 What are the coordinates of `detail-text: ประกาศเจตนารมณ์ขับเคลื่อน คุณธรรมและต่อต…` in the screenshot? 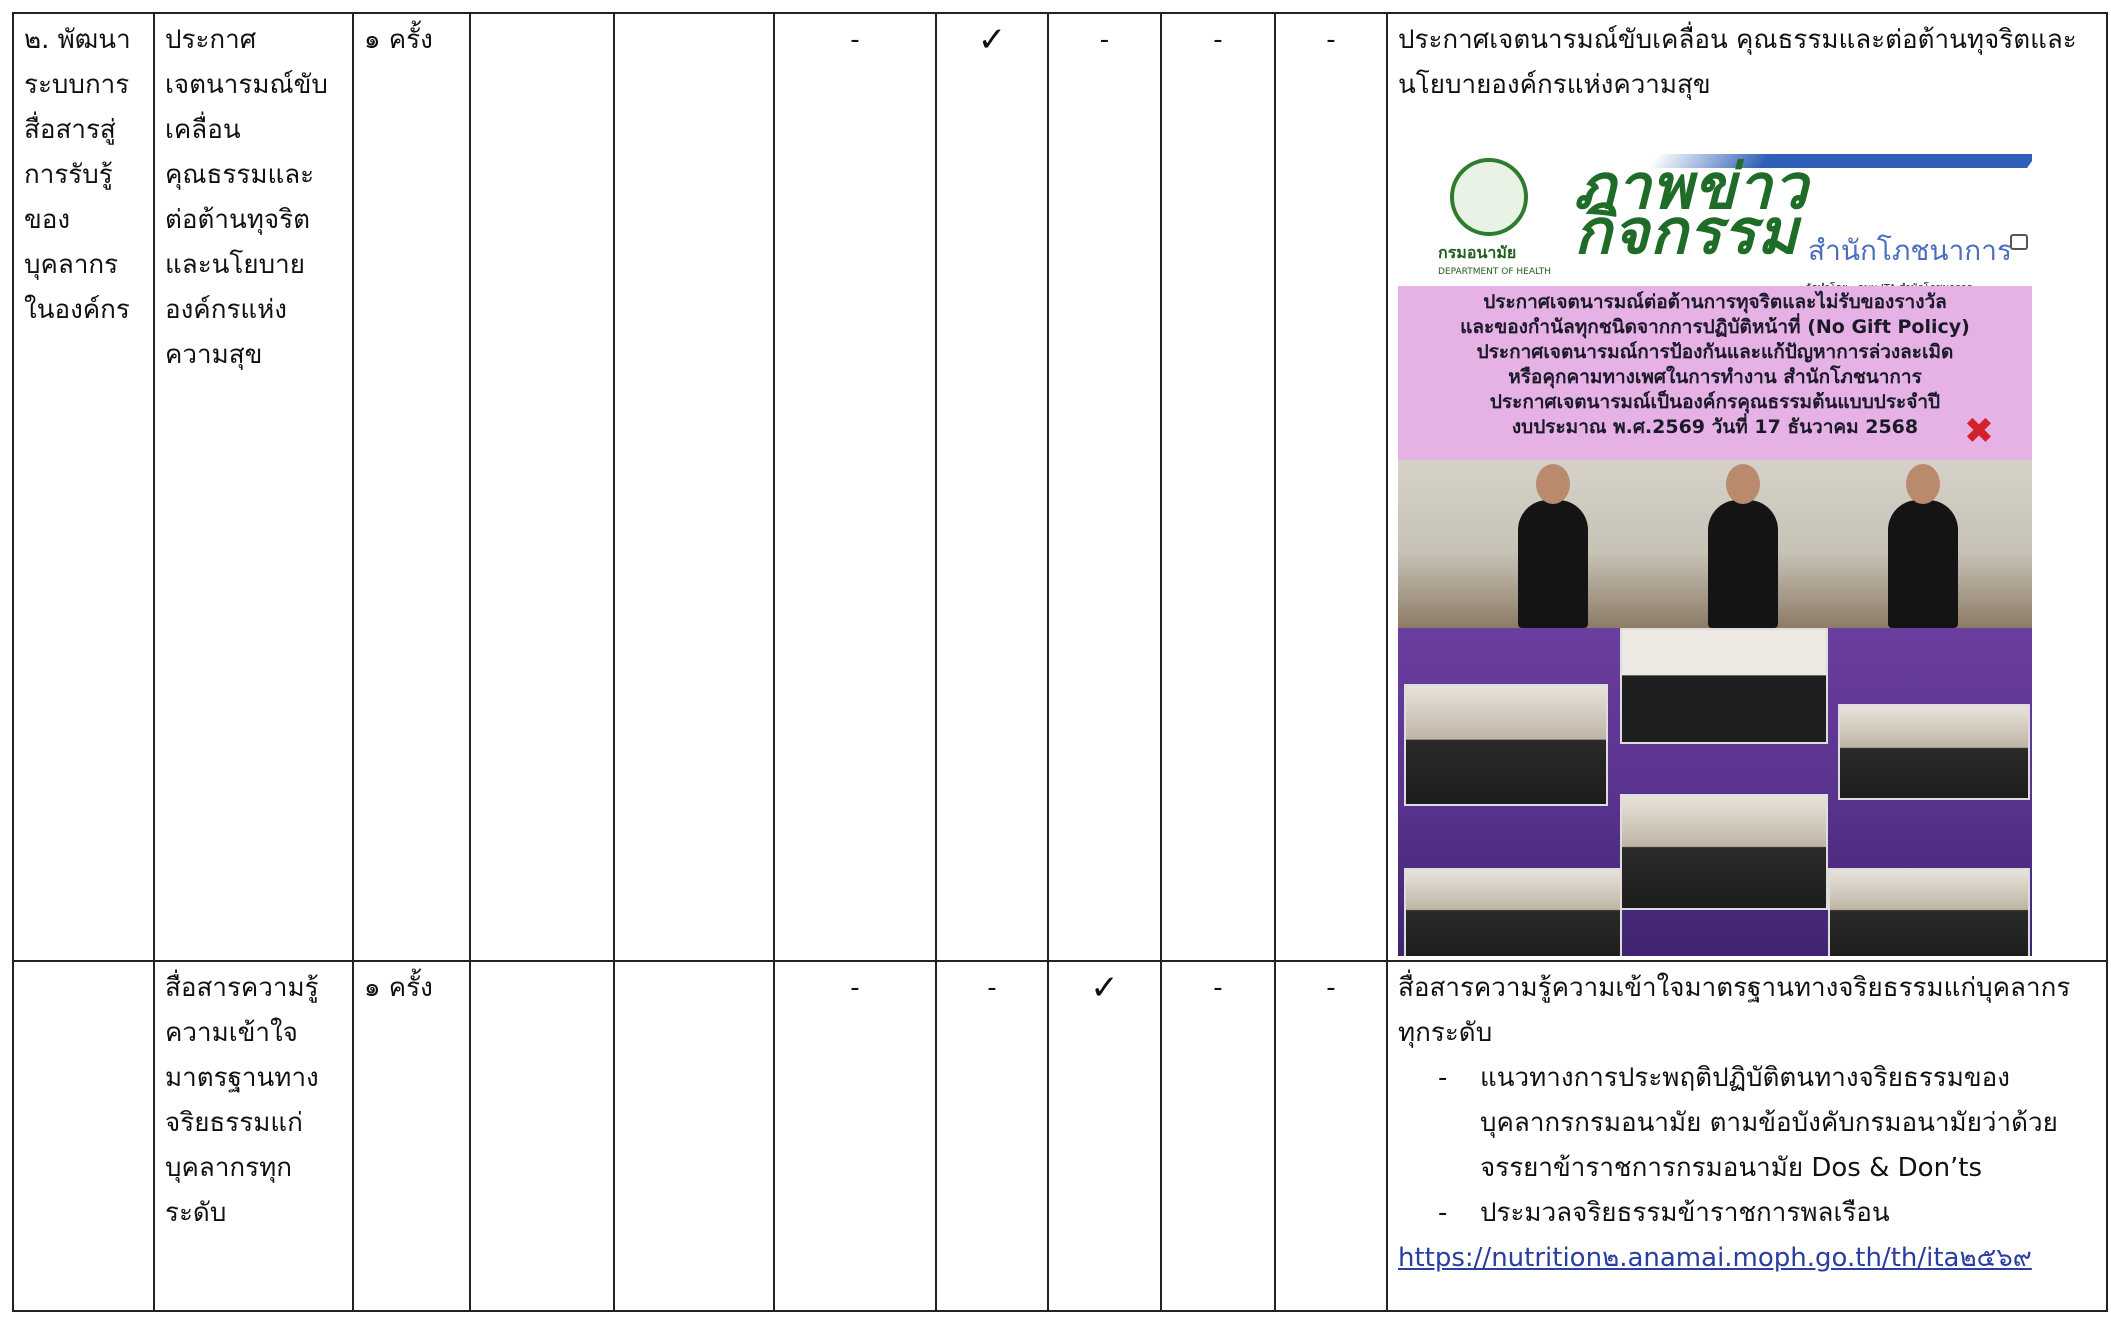 It's located at (1737, 62).